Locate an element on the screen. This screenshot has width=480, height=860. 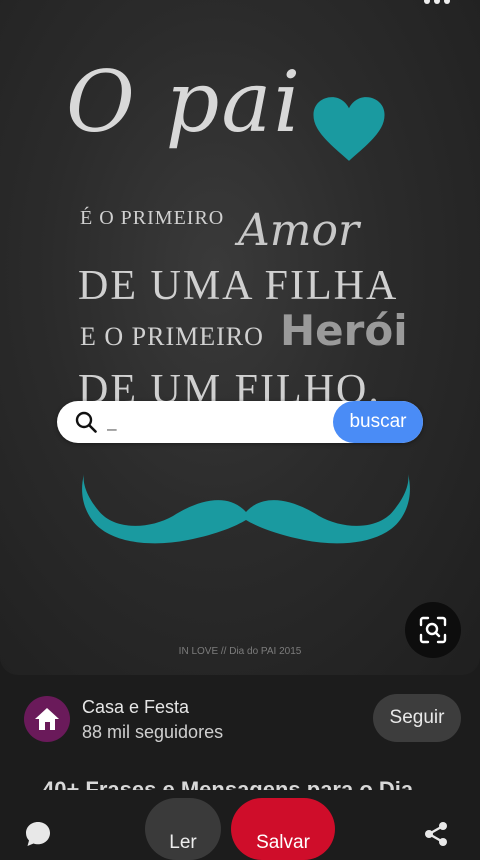
house-icon is located at coordinates (47, 719).